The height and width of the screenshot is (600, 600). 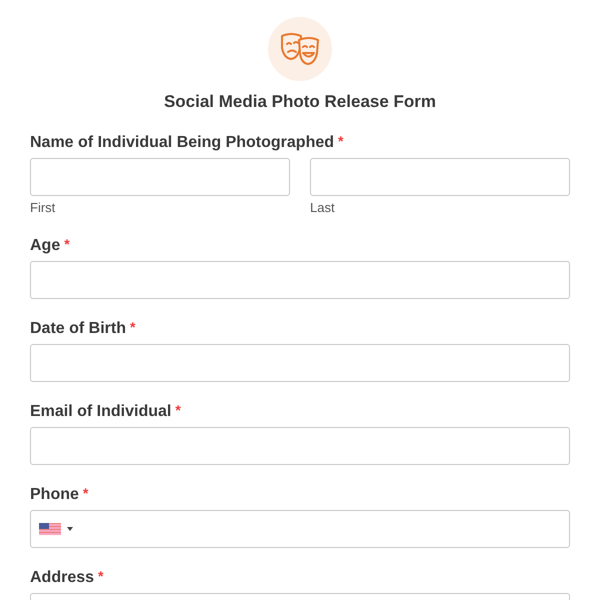 What do you see at coordinates (62, 578) in the screenshot?
I see `field-label: Address` at bounding box center [62, 578].